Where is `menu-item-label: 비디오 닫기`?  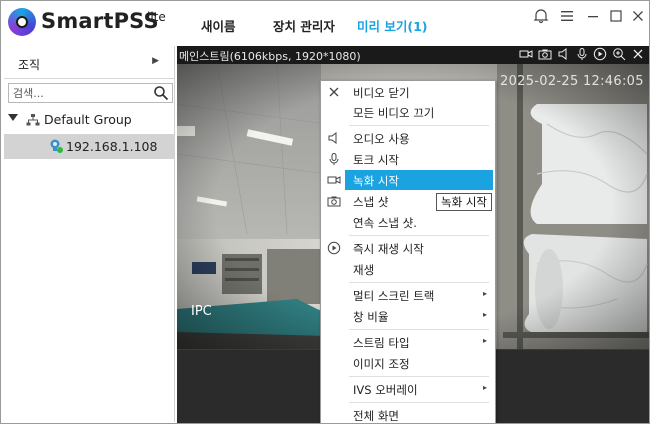
menu-item-label: 비디오 닫기 is located at coordinates (381, 93).